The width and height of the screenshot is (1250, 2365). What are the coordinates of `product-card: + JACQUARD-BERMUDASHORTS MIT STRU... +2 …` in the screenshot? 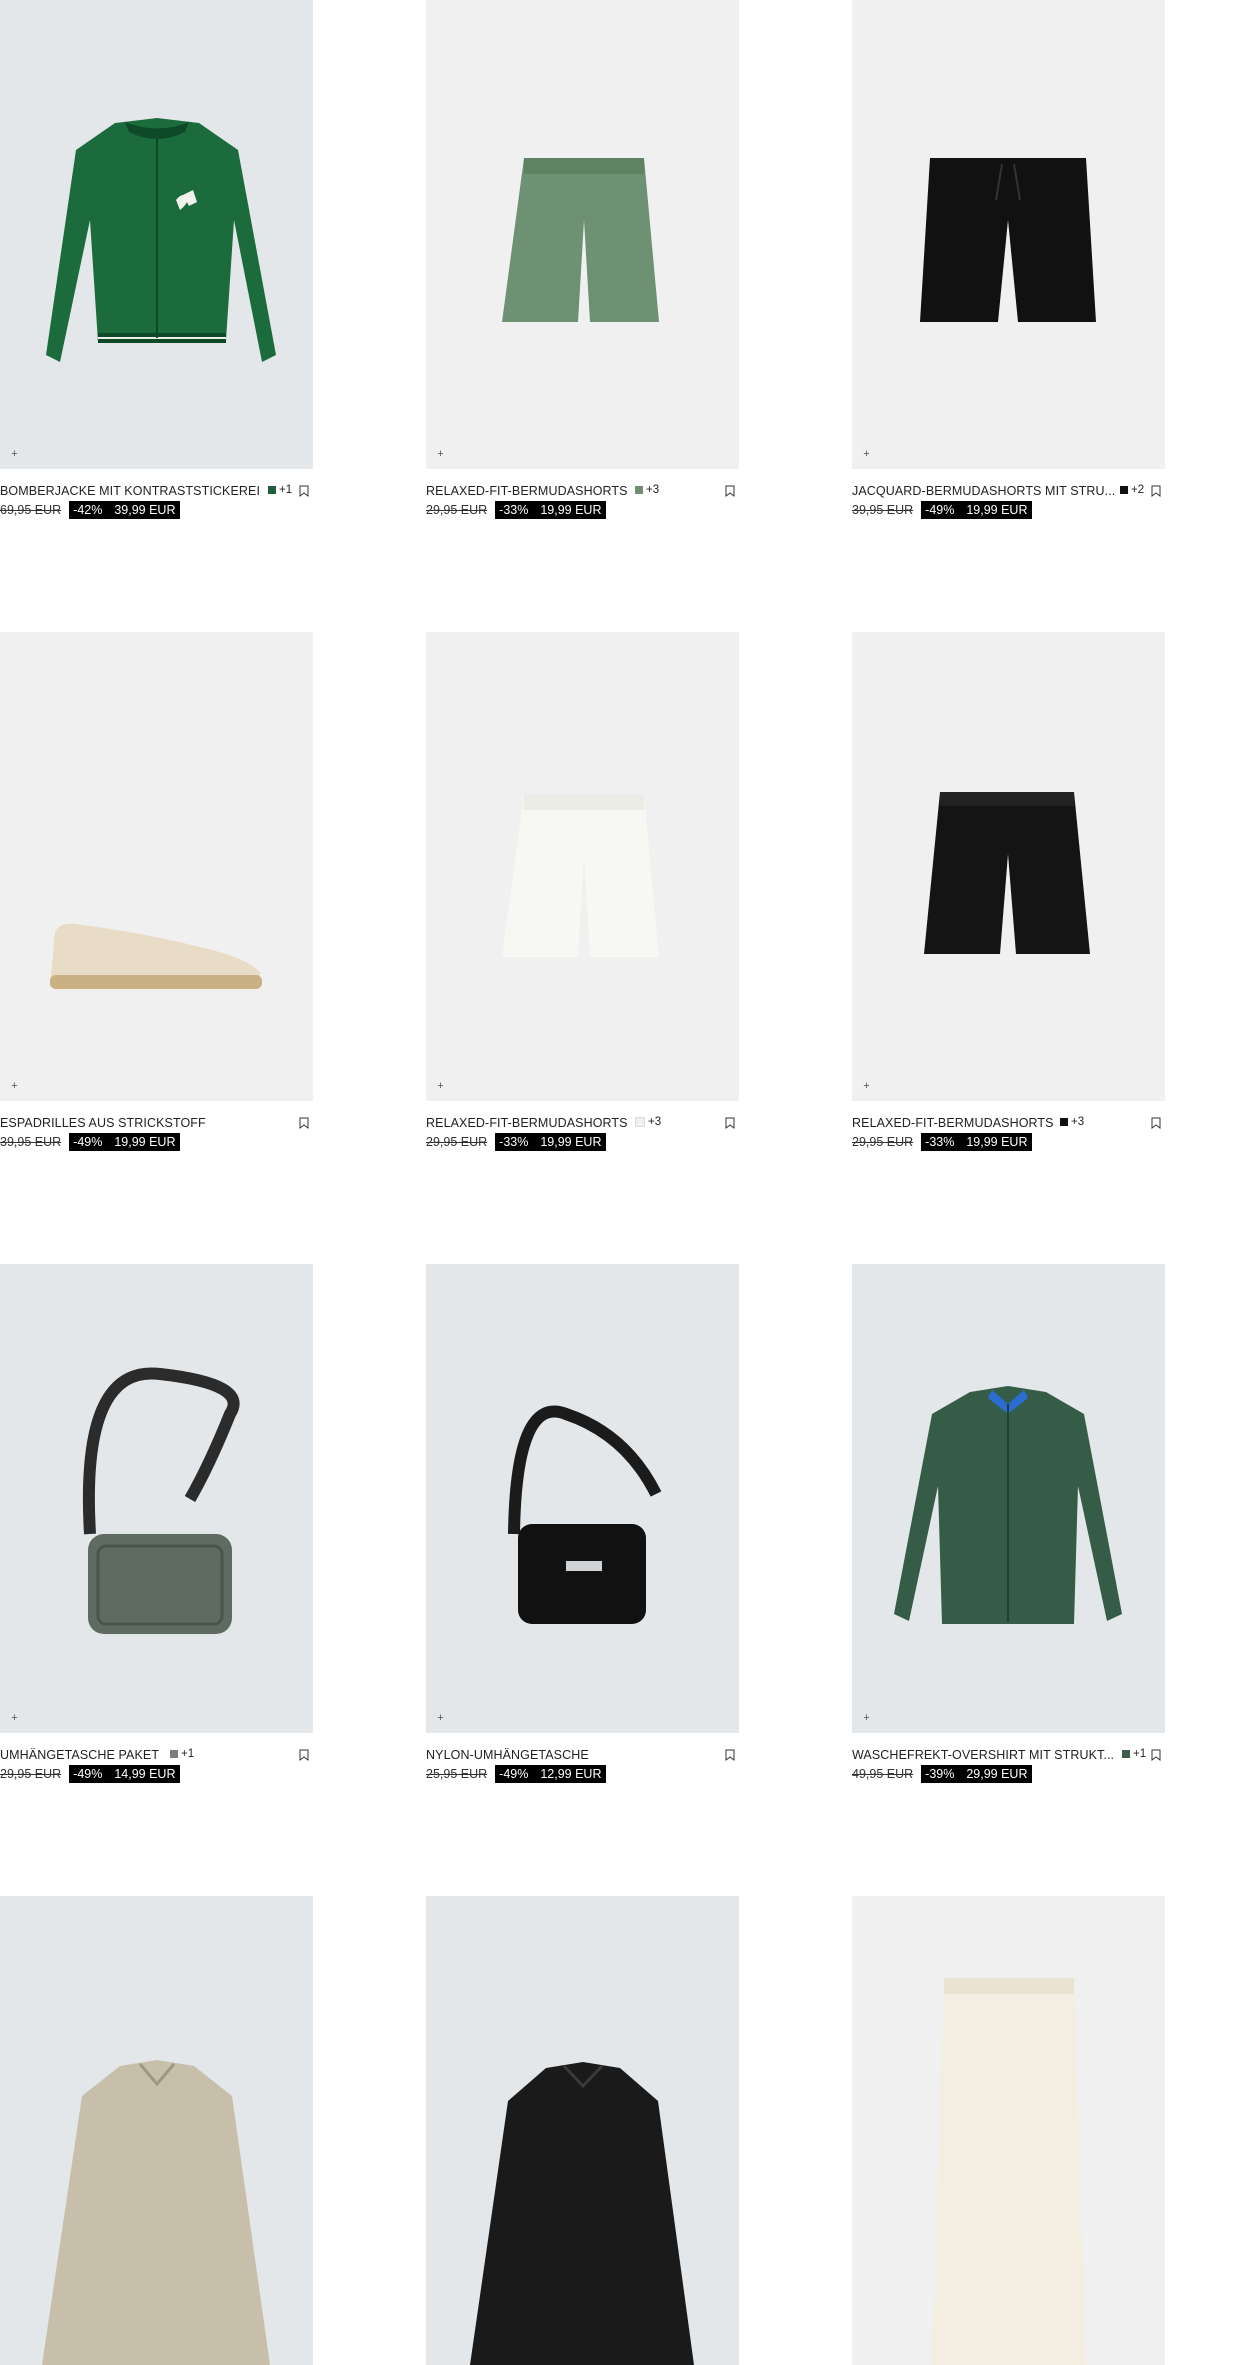 It's located at (1008, 259).